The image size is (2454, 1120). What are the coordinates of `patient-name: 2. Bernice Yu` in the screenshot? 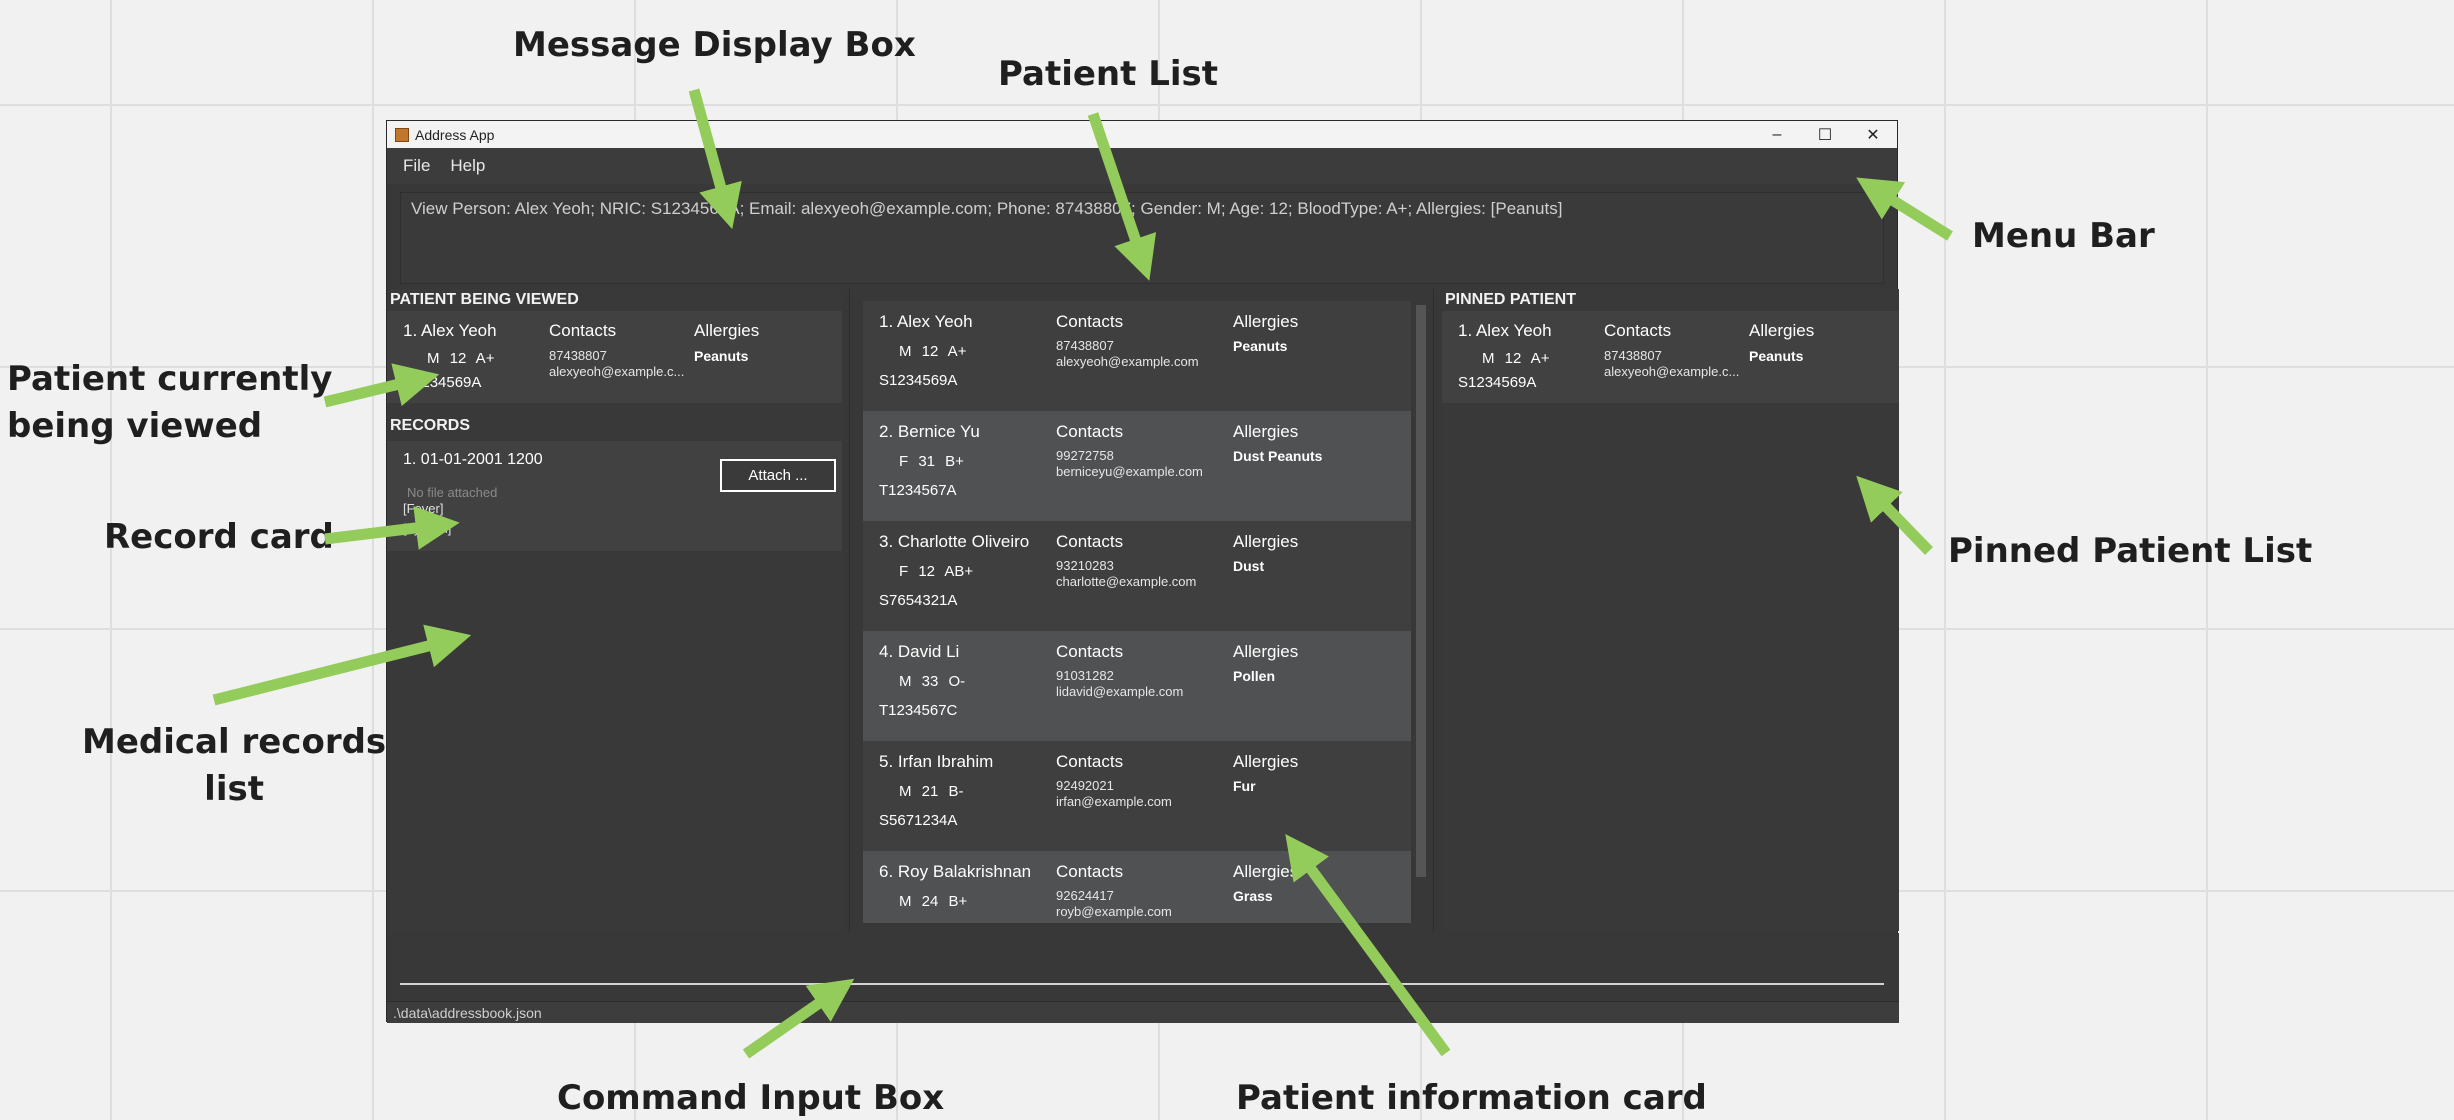 It's located at (929, 431).